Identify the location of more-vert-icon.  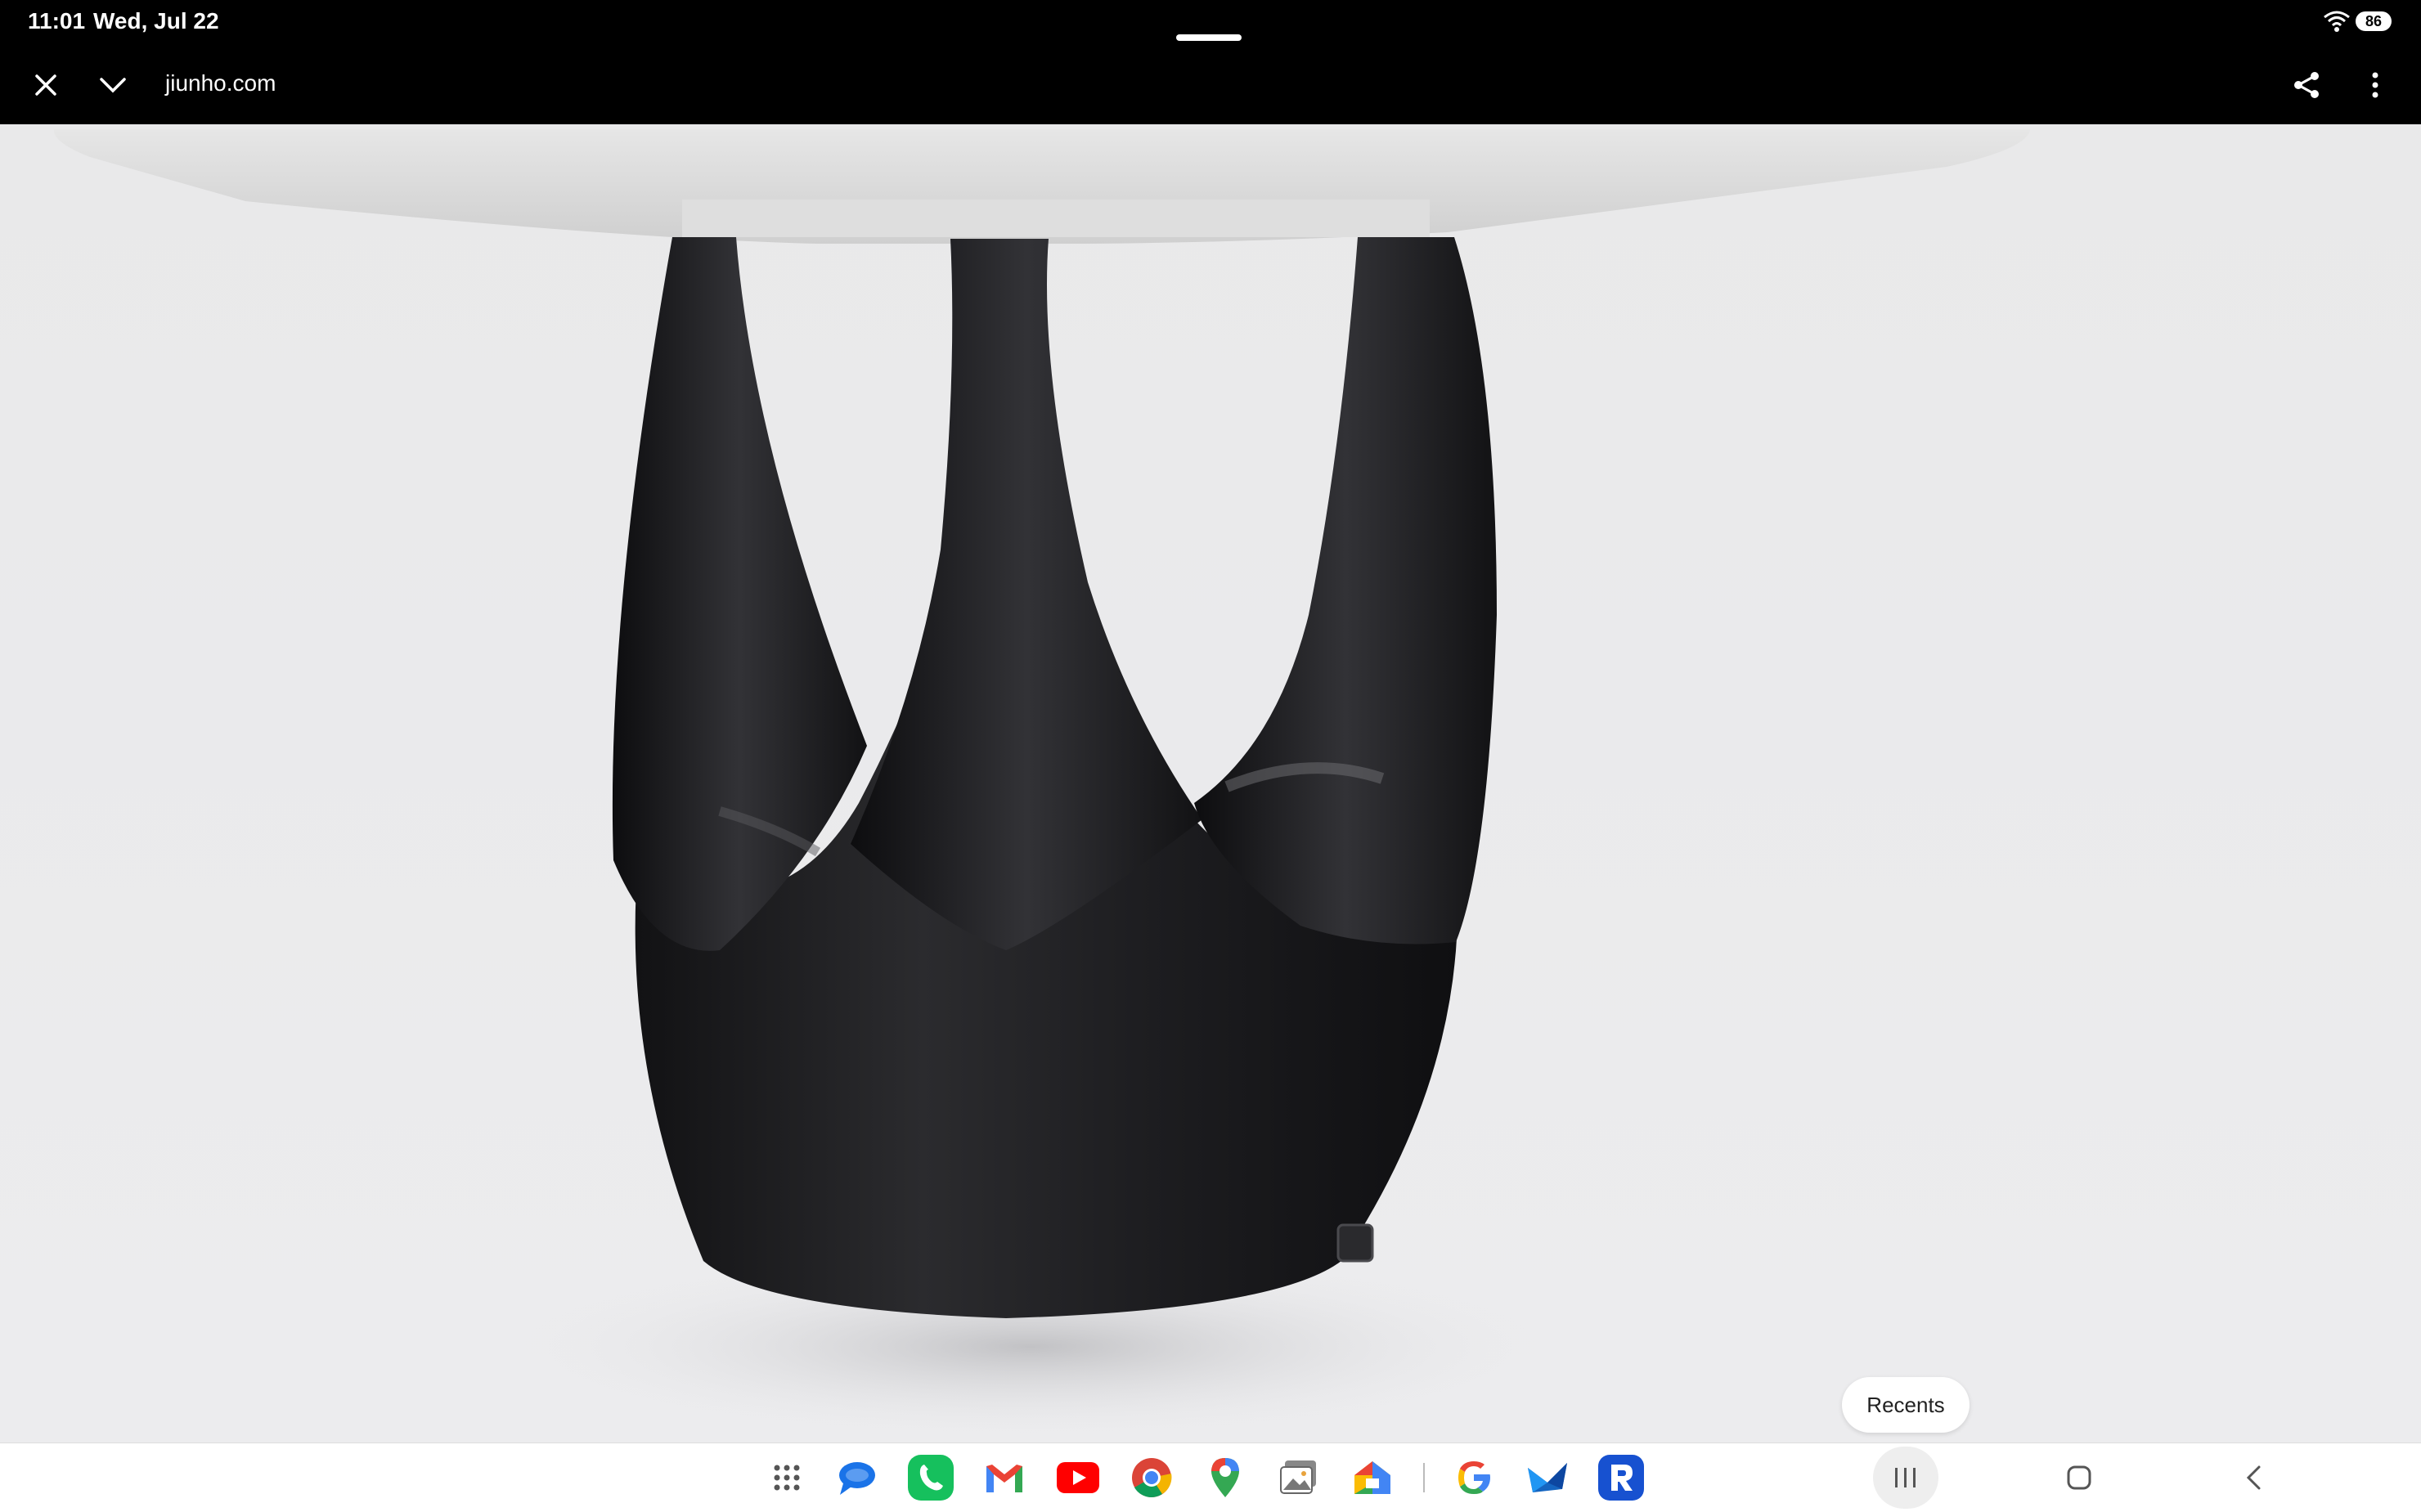
(2375, 85).